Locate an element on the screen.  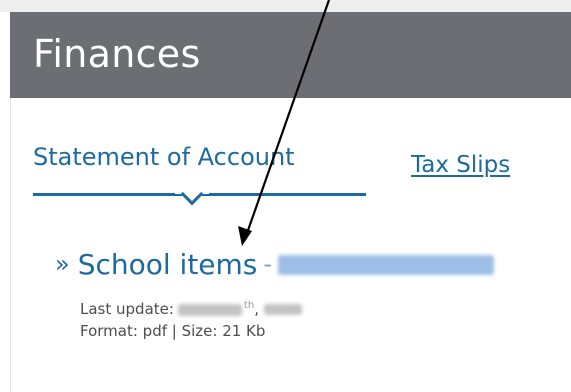
redacted-date-year is located at coordinates (282, 309).